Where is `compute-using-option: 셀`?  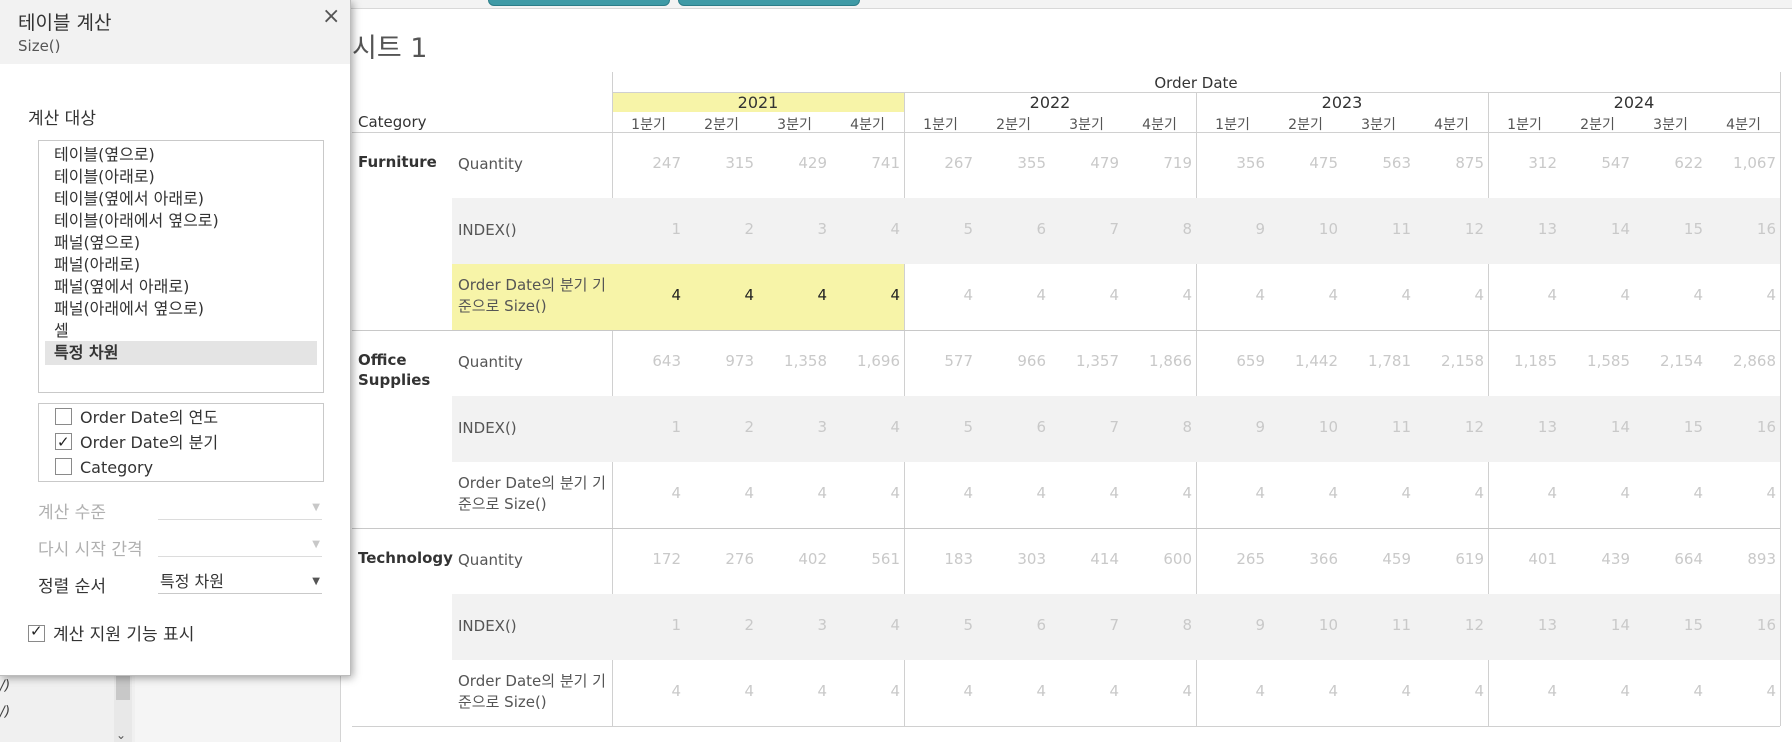
compute-using-option: 셀 is located at coordinates (181, 331).